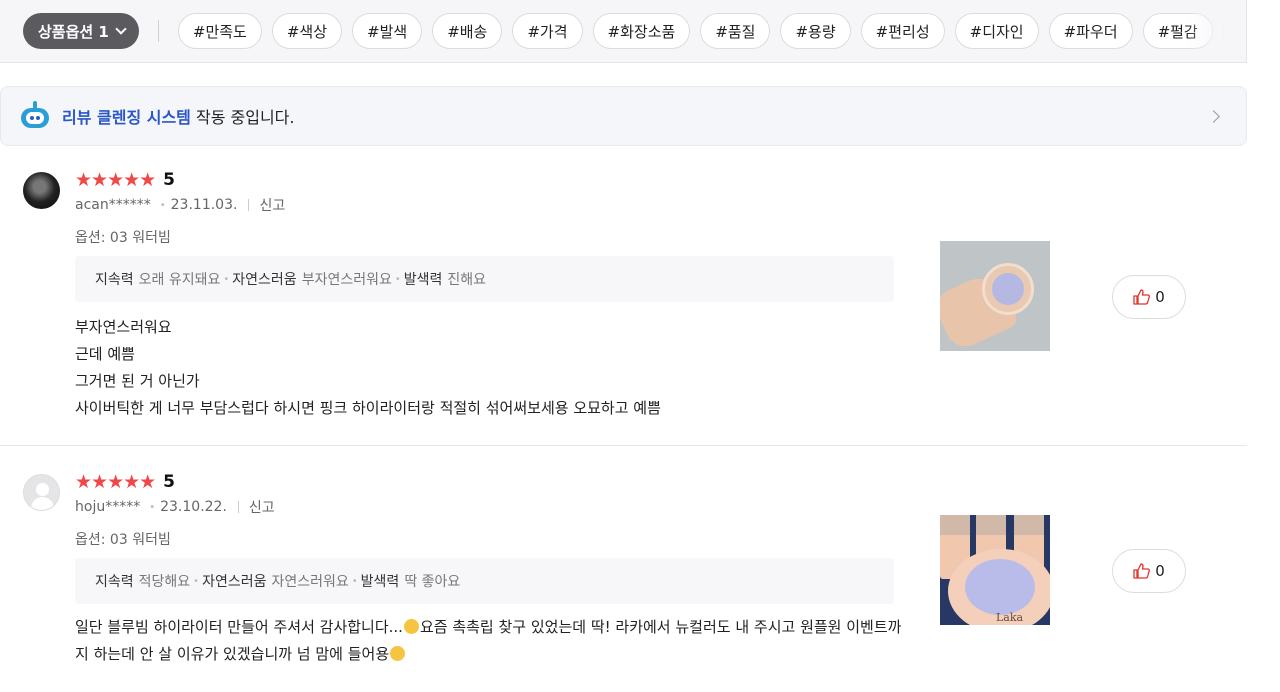 The image size is (1280, 692). I want to click on photo-brand-text: Laka, so click(1010, 617).